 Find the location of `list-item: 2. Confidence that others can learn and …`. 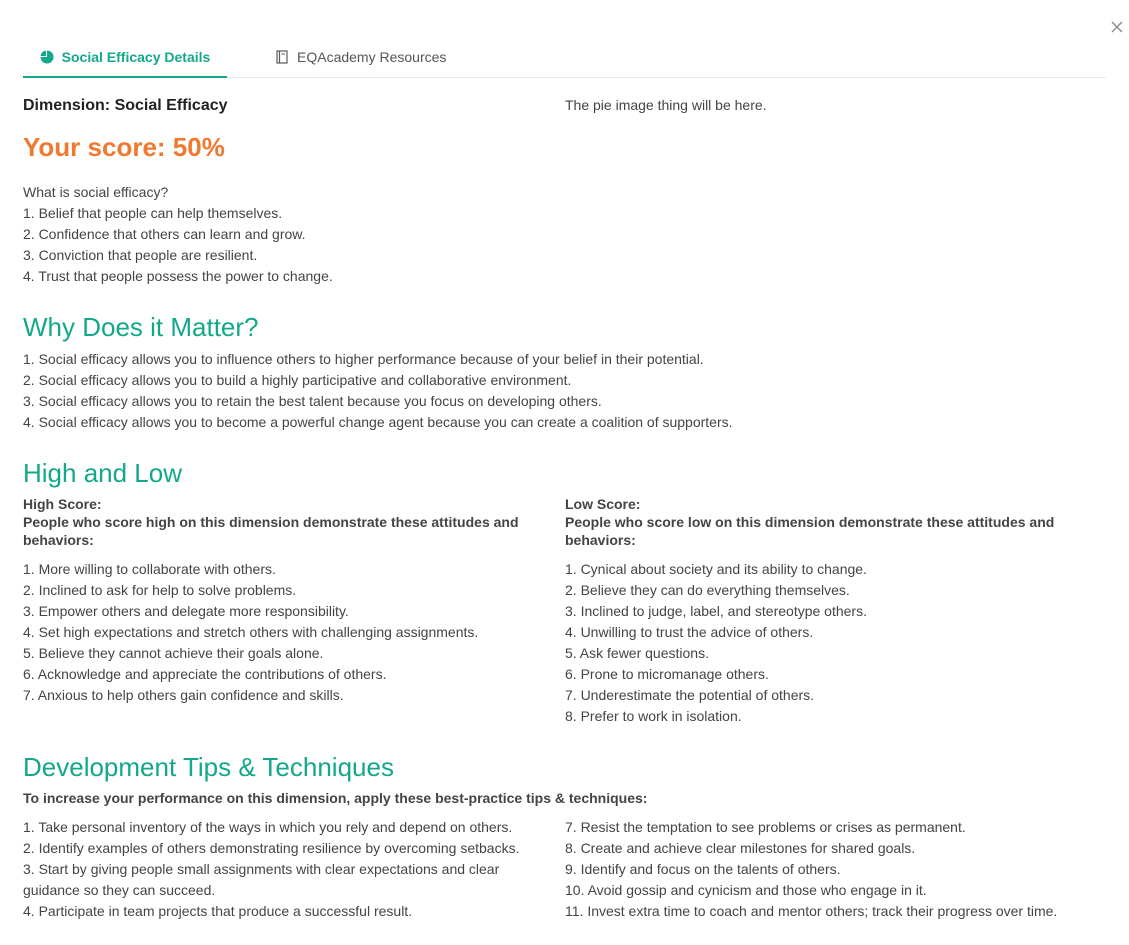

list-item: 2. Confidence that others can learn and … is located at coordinates (164, 234).